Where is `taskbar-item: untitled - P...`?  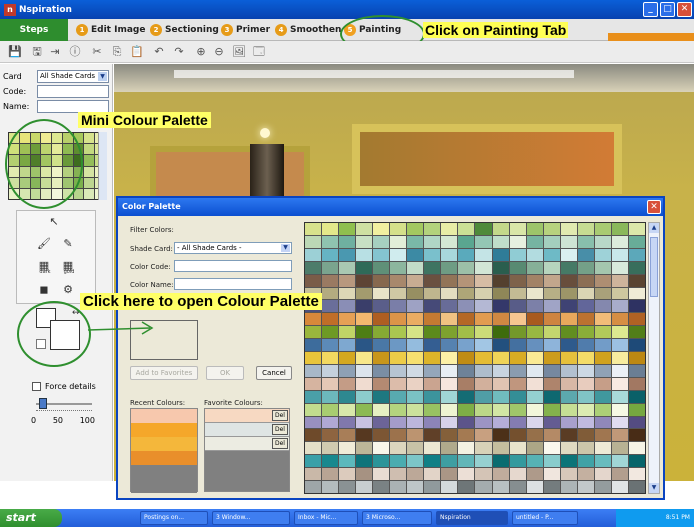
taskbar-item: untitled - P... is located at coordinates (545, 518).